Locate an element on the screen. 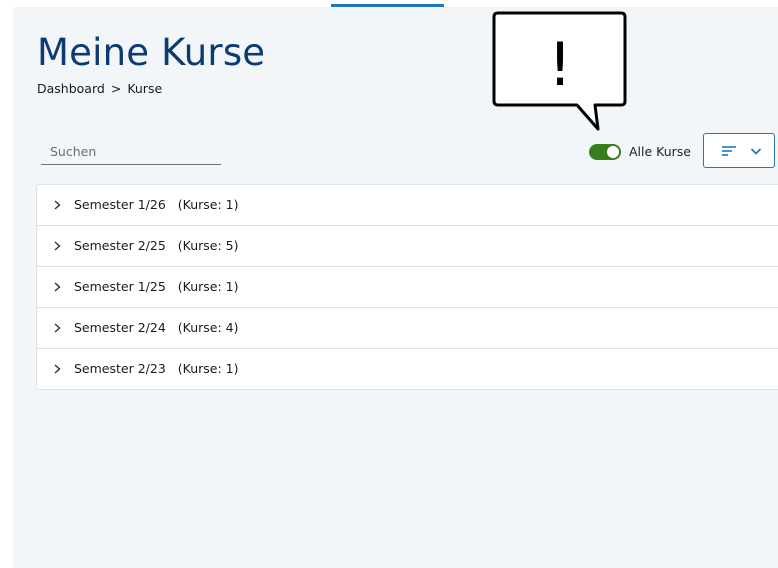 Image resolution: width=778 pixels, height=568 pixels. toggle-knob is located at coordinates (613, 152).